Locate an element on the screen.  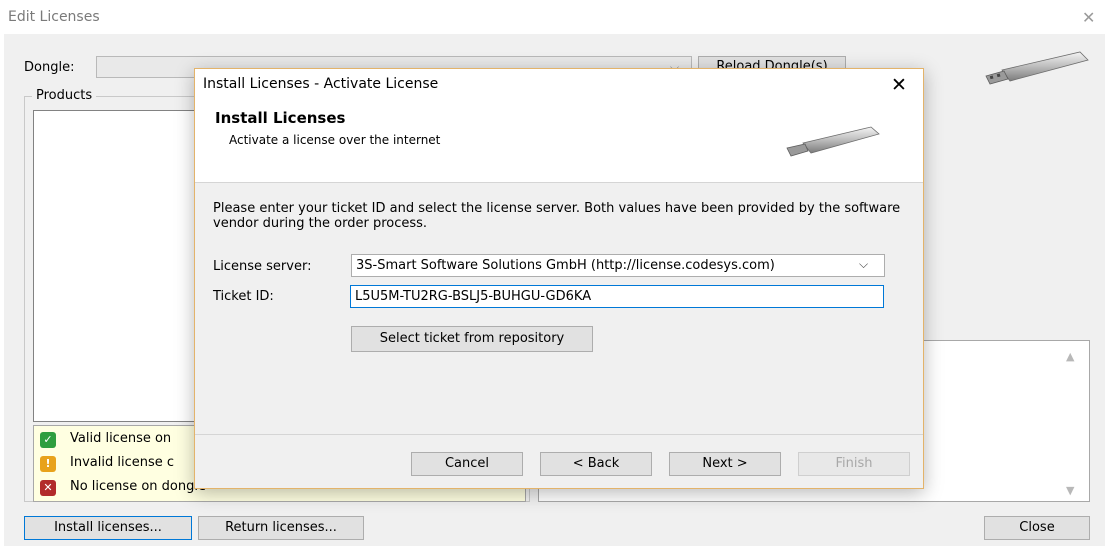
close-button: Close is located at coordinates (1037, 528).